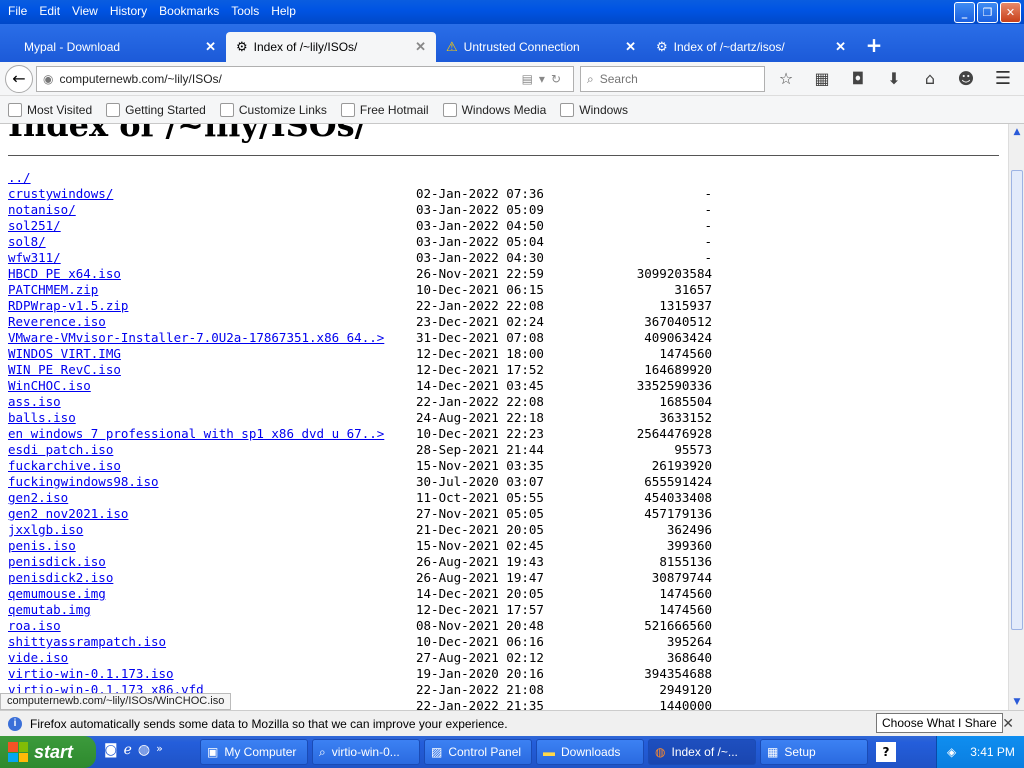 The width and height of the screenshot is (1024, 768). What do you see at coordinates (49, 11) in the screenshot?
I see `menu-edit: Edit` at bounding box center [49, 11].